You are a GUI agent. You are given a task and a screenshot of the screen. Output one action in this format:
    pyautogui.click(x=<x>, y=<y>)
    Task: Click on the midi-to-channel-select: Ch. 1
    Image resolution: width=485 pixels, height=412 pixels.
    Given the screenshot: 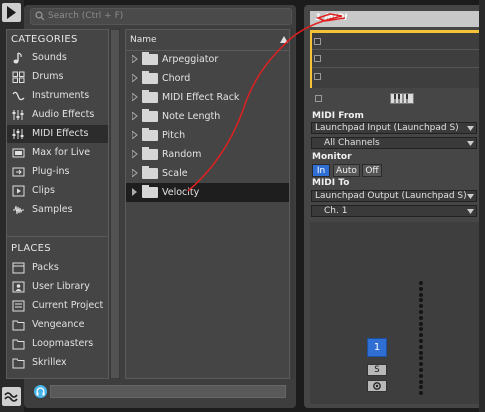 What is the action you would take?
    pyautogui.click(x=394, y=211)
    